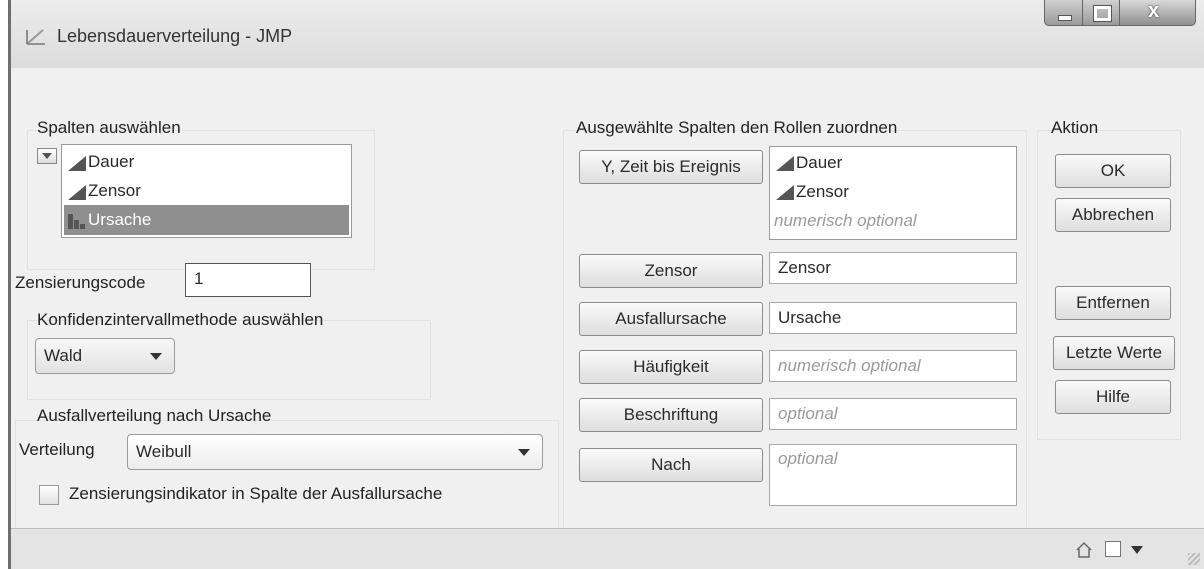 Image resolution: width=1204 pixels, height=569 pixels. What do you see at coordinates (607, 548) in the screenshot?
I see `status-bar` at bounding box center [607, 548].